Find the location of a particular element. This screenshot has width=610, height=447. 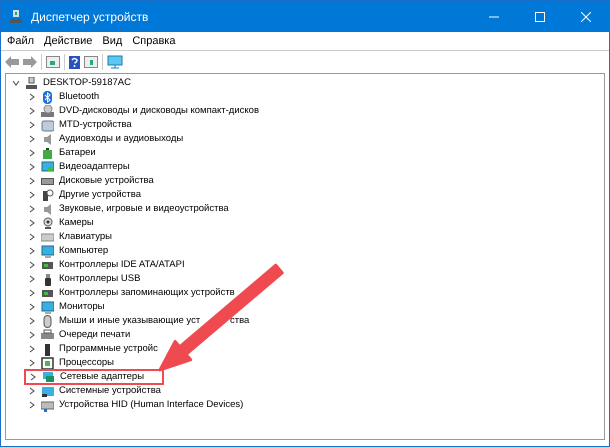

menu-item: Файл is located at coordinates (20, 41).